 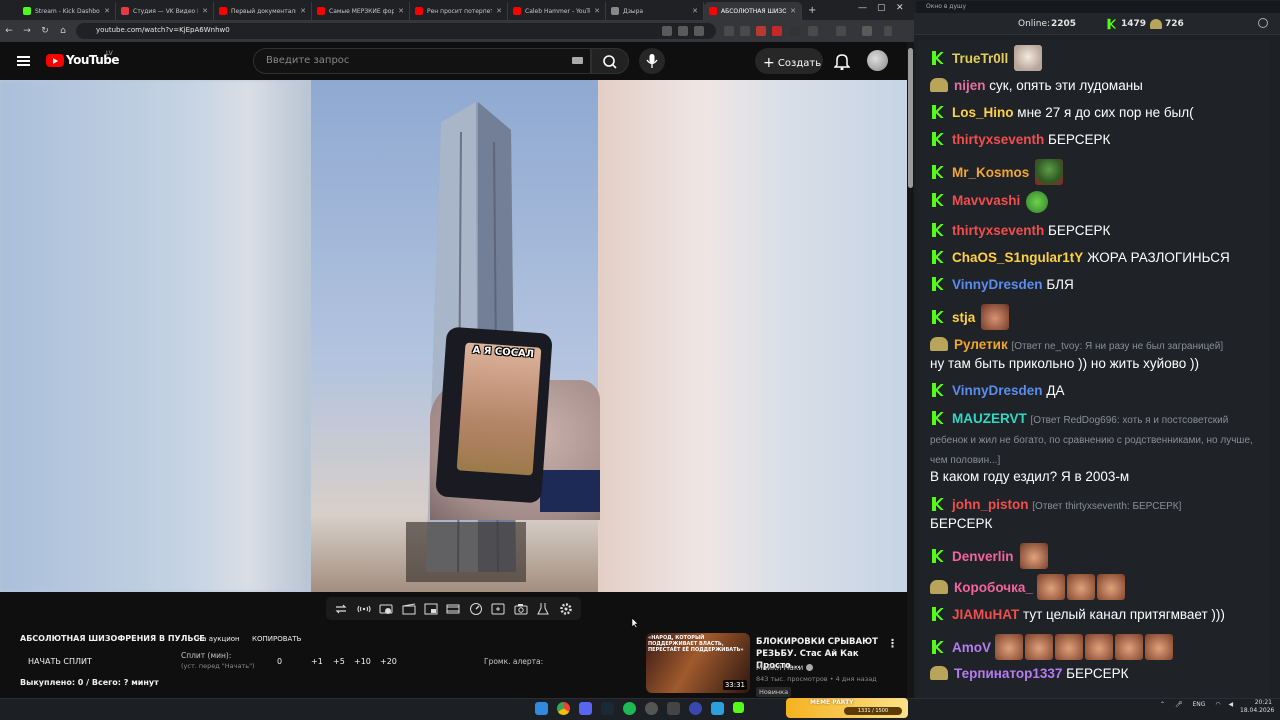 I want to click on loop-icon, so click(x=341, y=609).